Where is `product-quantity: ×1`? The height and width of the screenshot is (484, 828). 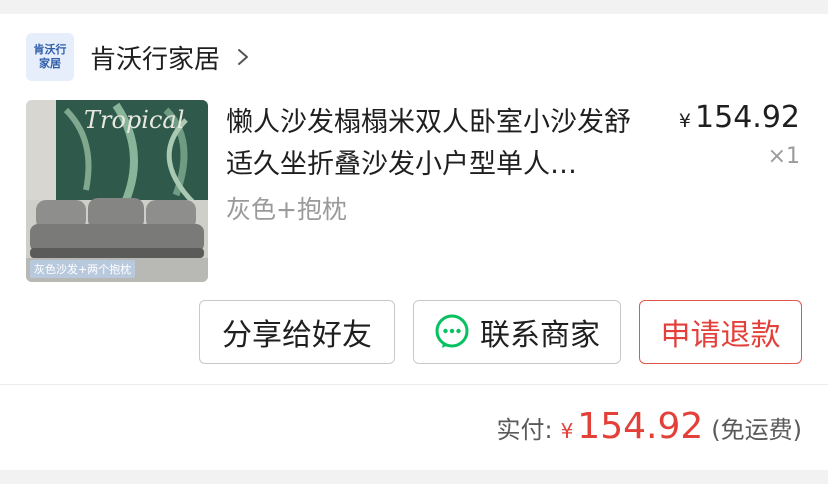 product-quantity: ×1 is located at coordinates (783, 156).